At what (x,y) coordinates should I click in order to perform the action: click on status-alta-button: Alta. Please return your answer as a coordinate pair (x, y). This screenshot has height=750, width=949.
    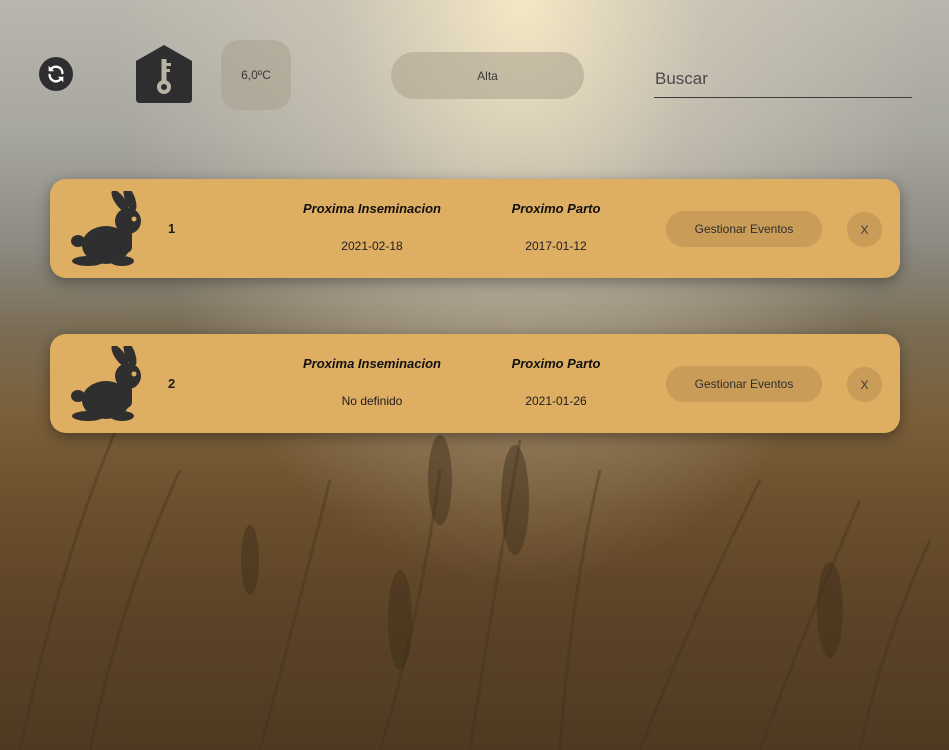
    Looking at the image, I should click on (487, 75).